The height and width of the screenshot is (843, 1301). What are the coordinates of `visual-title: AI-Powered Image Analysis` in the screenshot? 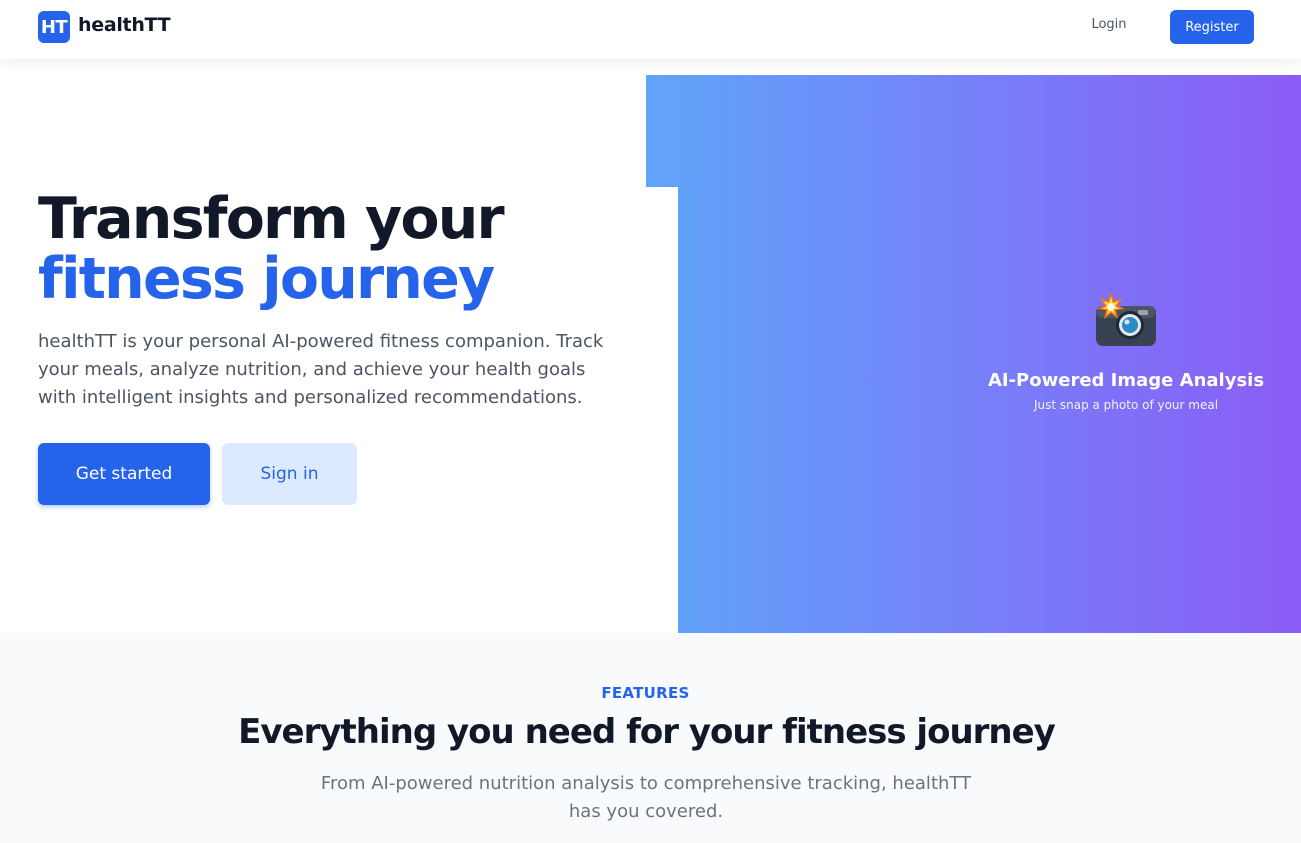 It's located at (1126, 380).